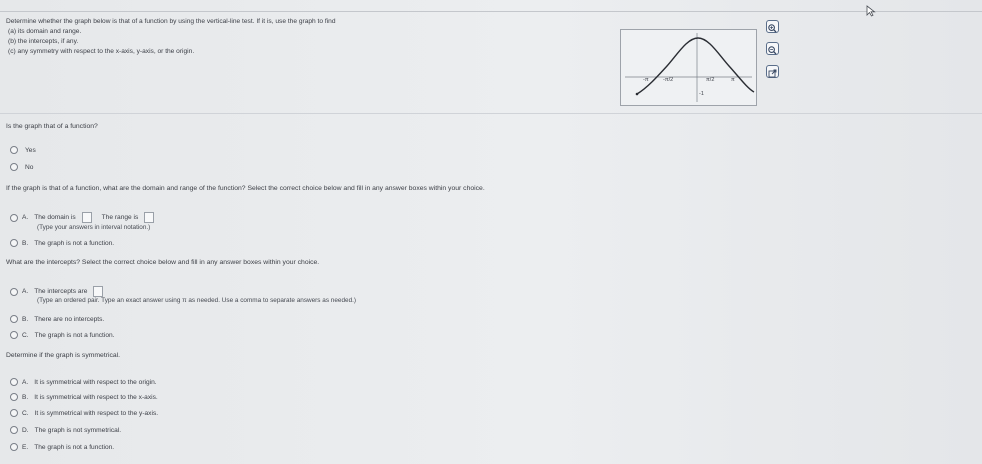 Image resolution: width=982 pixels, height=464 pixels. What do you see at coordinates (25, 217) in the screenshot?
I see `q2-option-a-letter: A.` at bounding box center [25, 217].